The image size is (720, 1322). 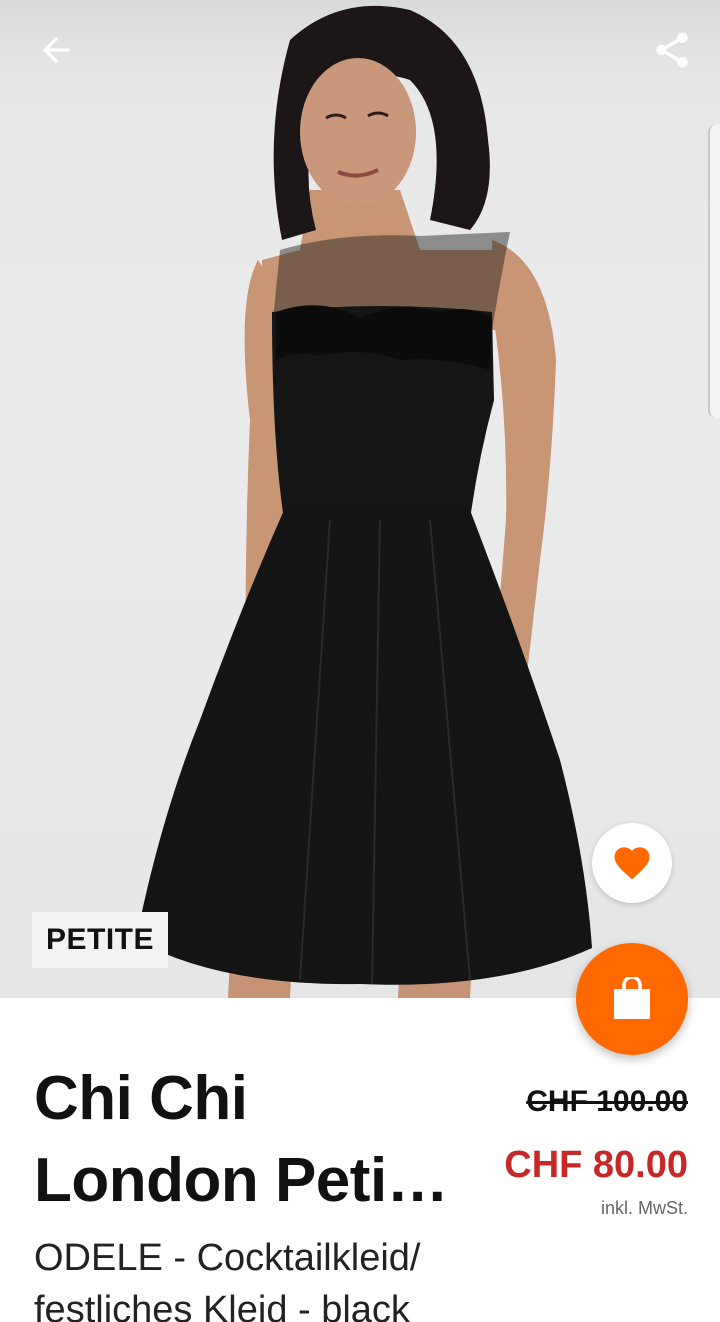 I want to click on product-name-line1: Chi Chi, so click(x=141, y=1098).